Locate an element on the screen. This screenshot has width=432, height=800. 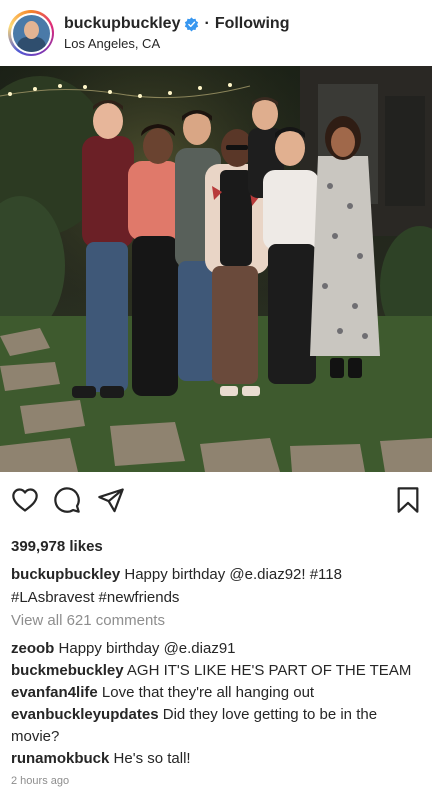
action-bar is located at coordinates (216, 503).